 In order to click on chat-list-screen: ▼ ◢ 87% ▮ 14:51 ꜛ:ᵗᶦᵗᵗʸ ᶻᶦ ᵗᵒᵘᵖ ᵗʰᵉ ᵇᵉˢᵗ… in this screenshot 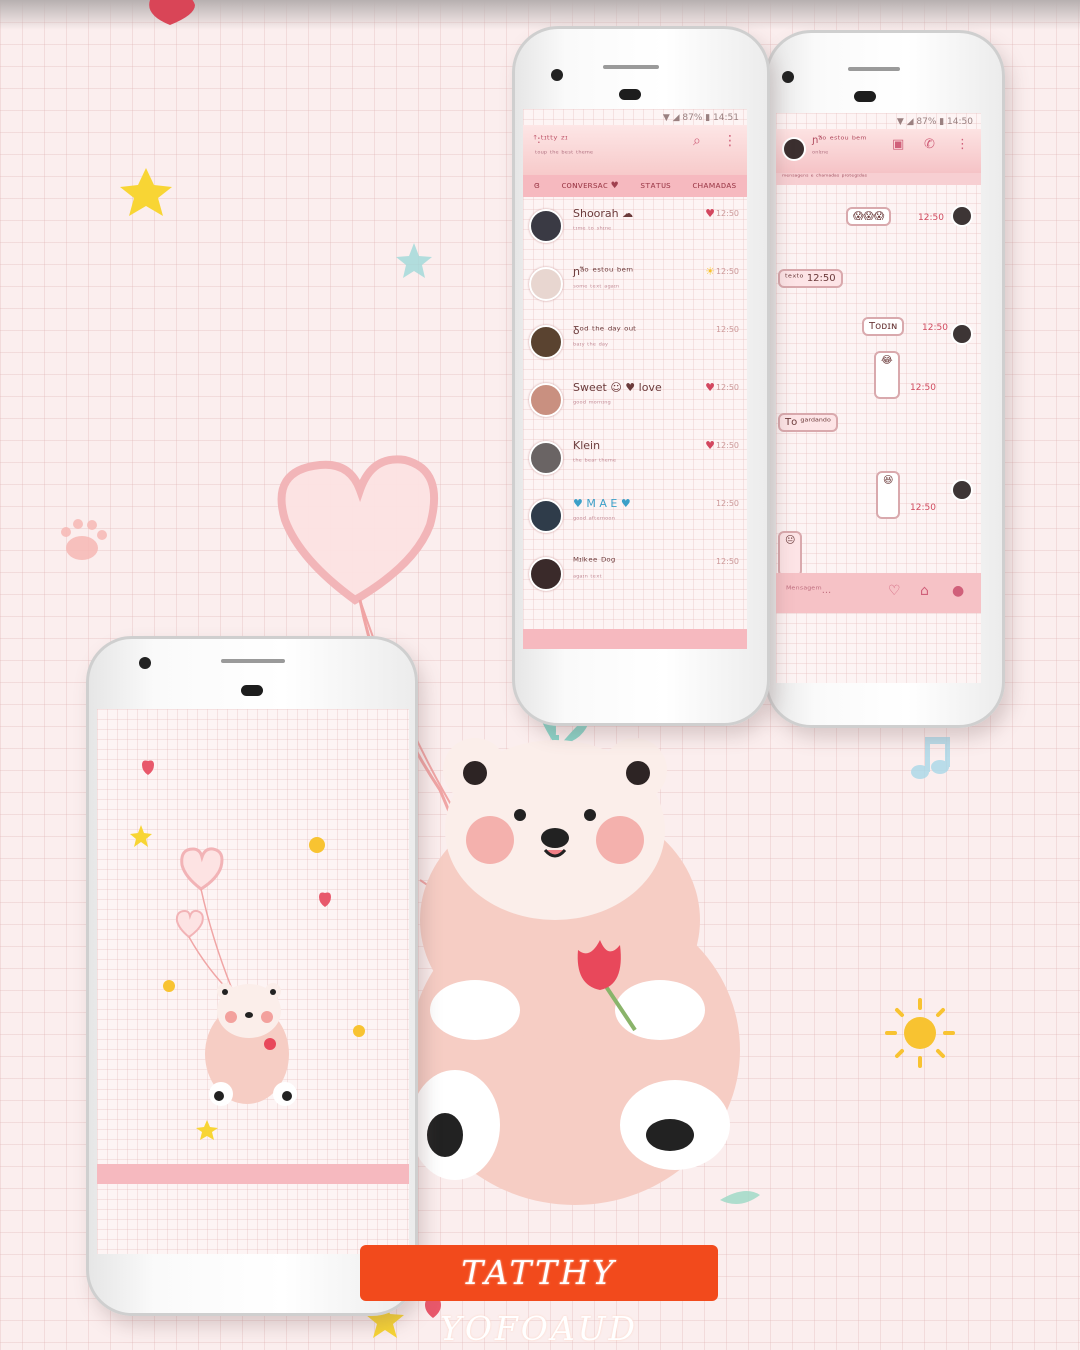, I will do `click(635, 379)`.